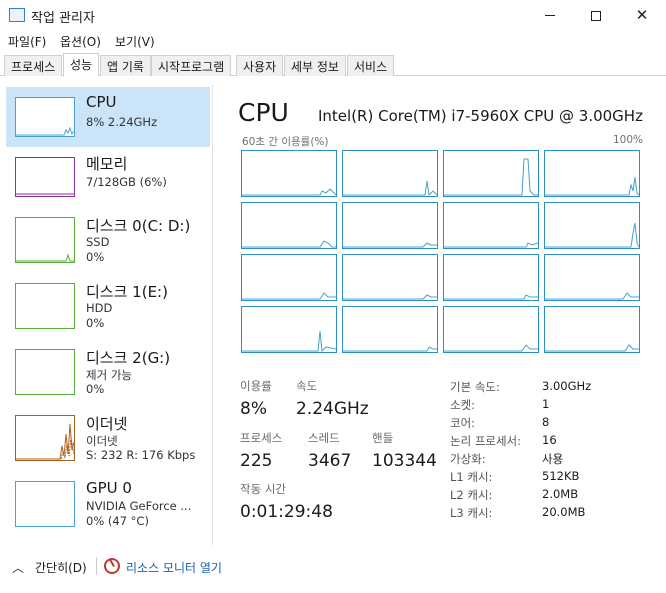 Image resolution: width=666 pixels, height=593 pixels. What do you see at coordinates (471, 495) in the screenshot?
I see `spec-label: L2 캐시:` at bounding box center [471, 495].